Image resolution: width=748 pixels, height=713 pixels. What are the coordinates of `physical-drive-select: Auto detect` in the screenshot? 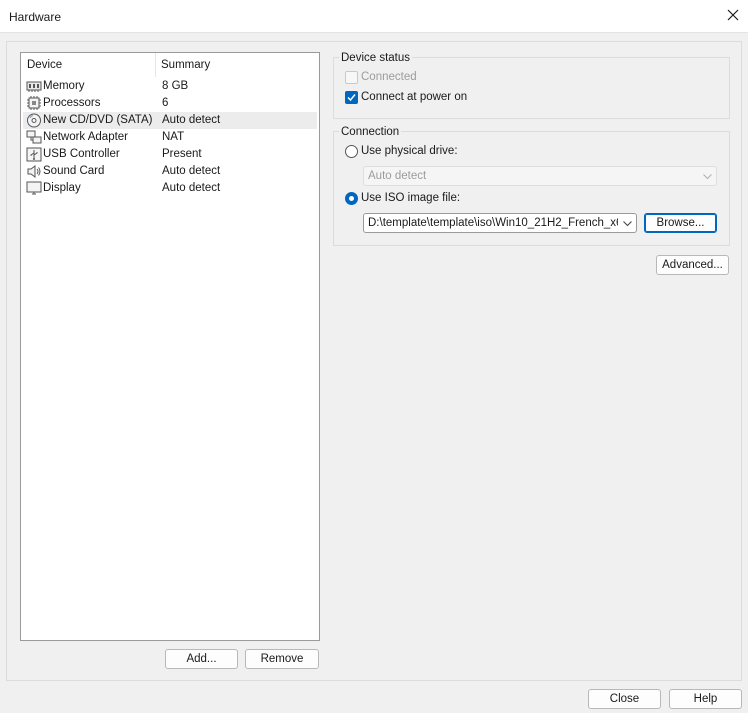 It's located at (540, 176).